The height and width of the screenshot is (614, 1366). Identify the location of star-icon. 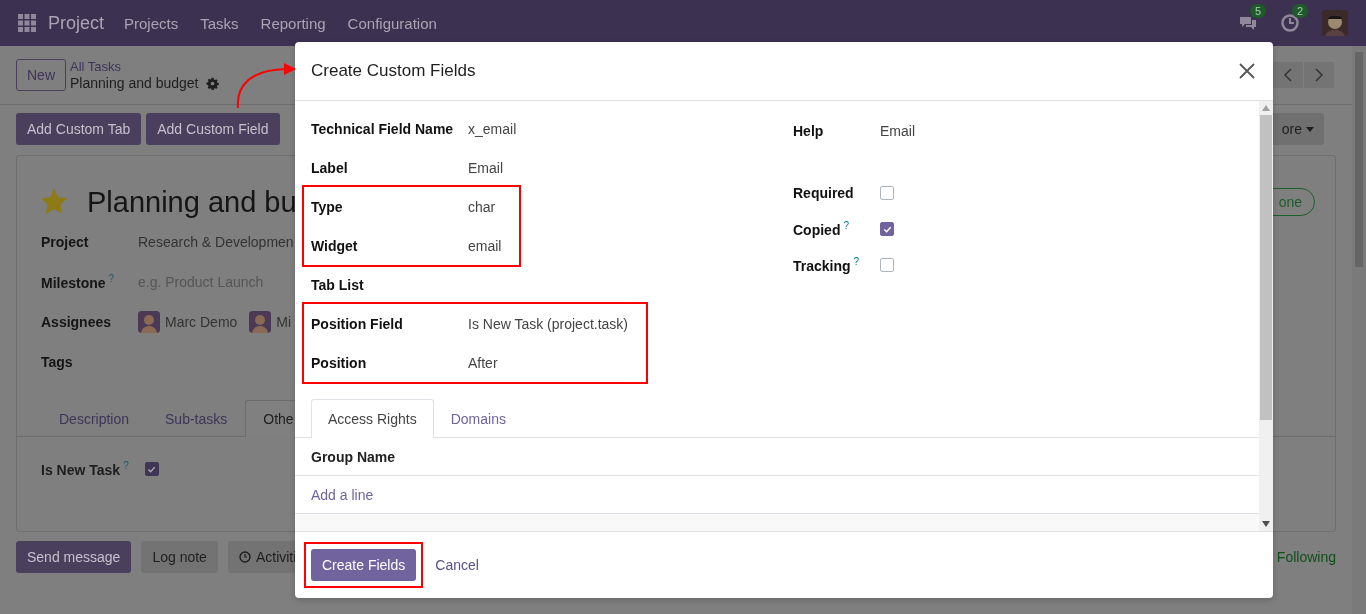
(54, 202).